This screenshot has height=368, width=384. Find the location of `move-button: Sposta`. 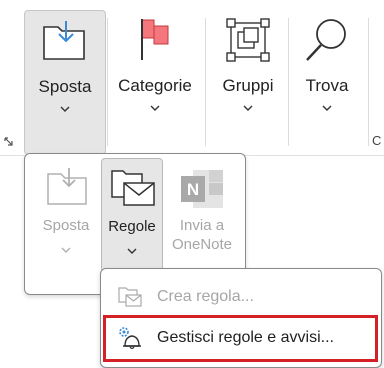

move-button: Sposta is located at coordinates (65, 82).